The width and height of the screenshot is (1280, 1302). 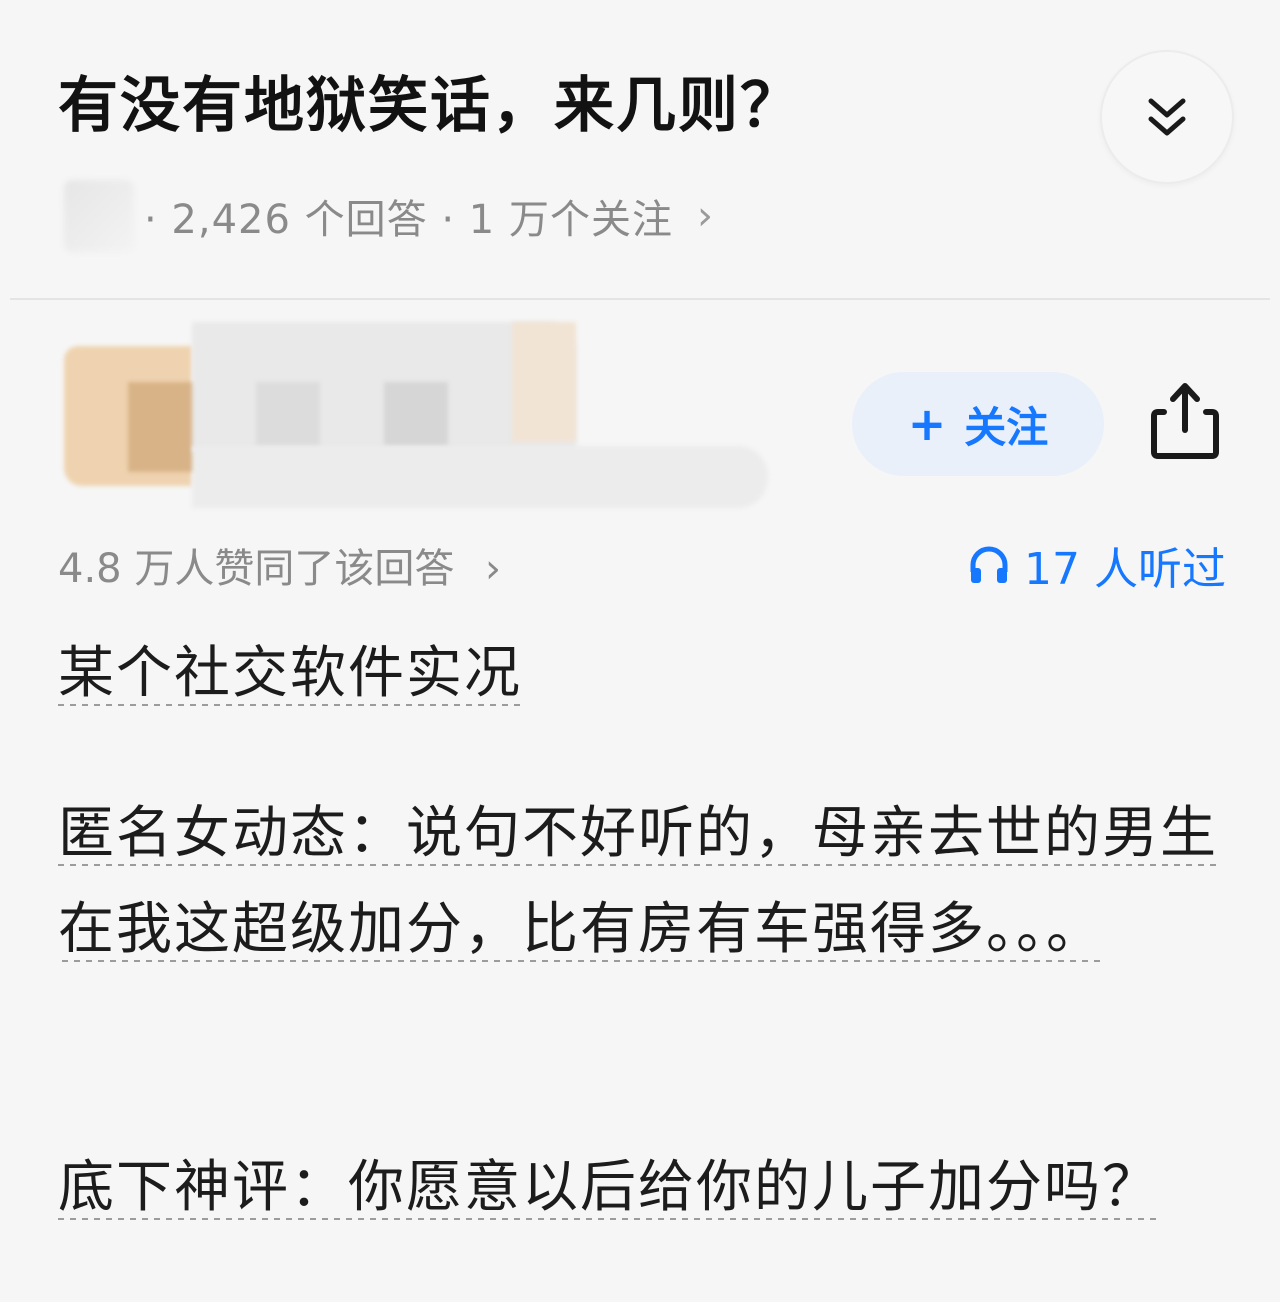 What do you see at coordinates (609, 1190) in the screenshot?
I see `answer-paragraph-text: 底下神评：你愿意以后给你的儿子加分吗？` at bounding box center [609, 1190].